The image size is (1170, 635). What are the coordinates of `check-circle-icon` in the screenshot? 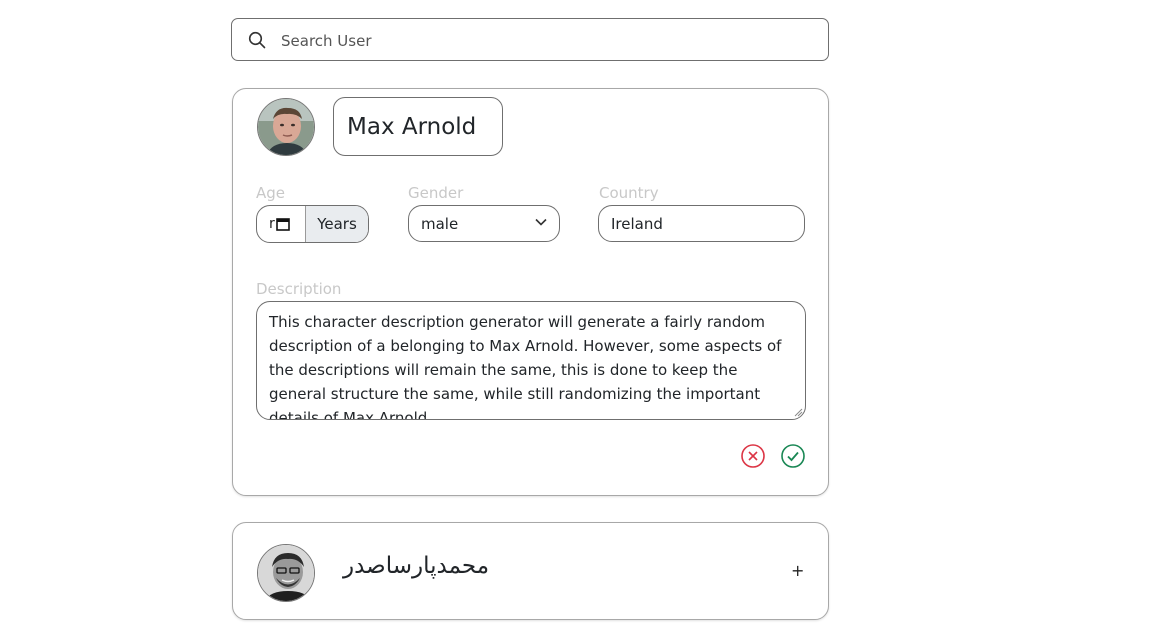 It's located at (793, 456).